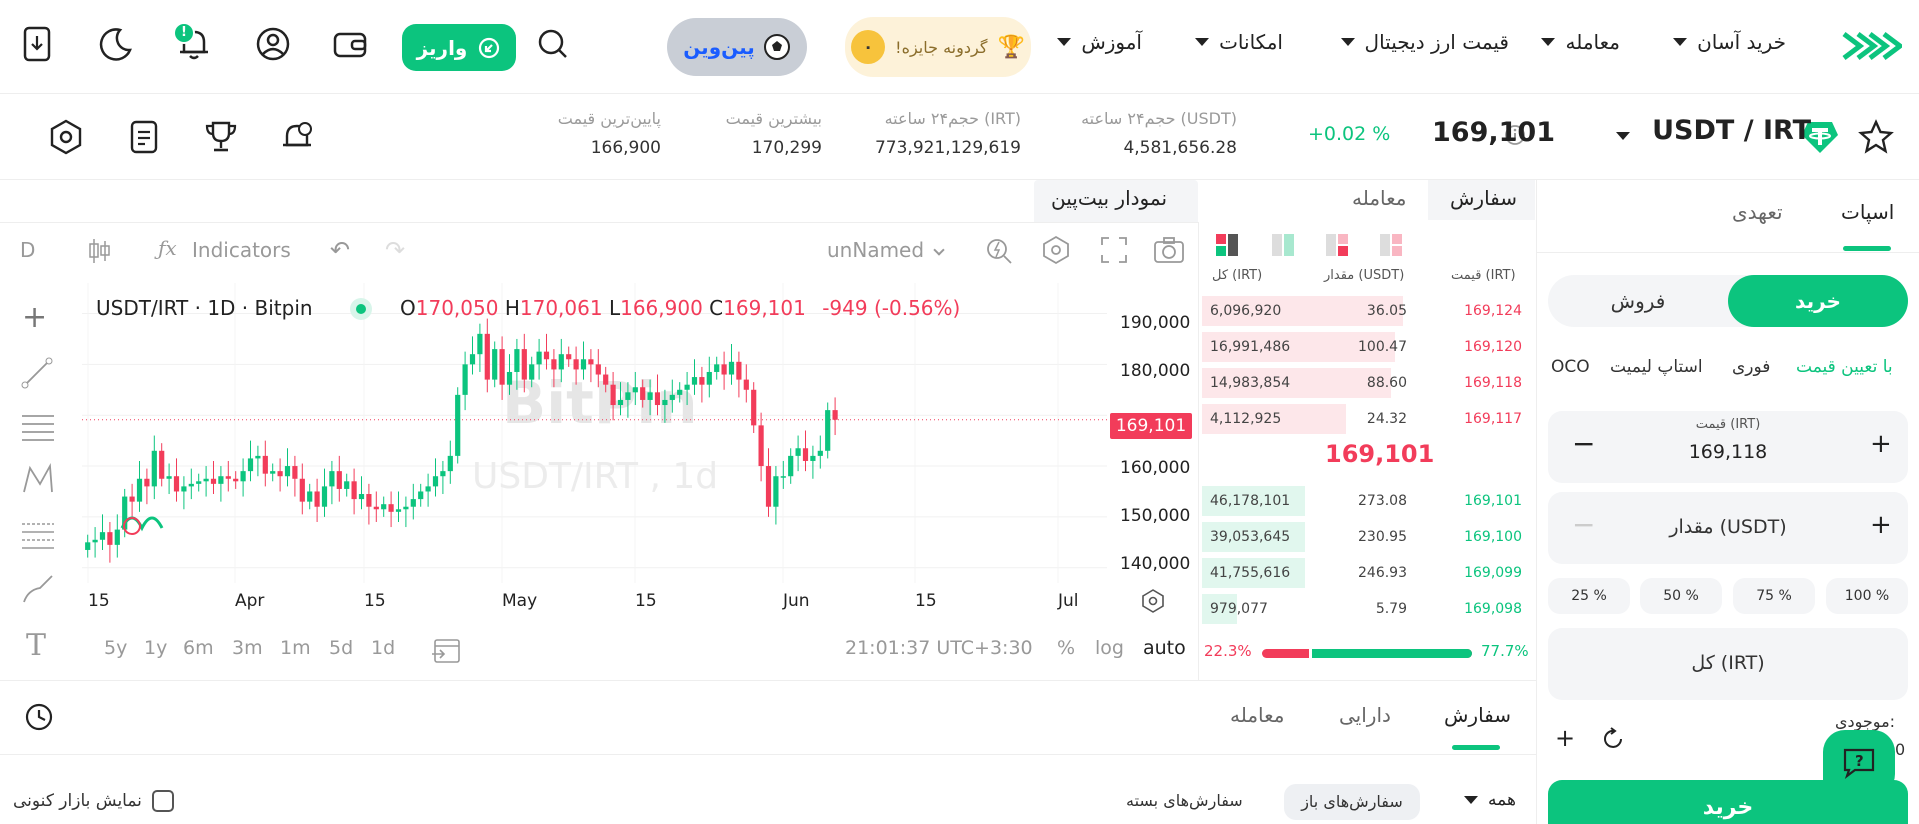 Image resolution: width=1919 pixels, height=824 pixels. I want to click on percent-scale-toggle: %, so click(1066, 648).